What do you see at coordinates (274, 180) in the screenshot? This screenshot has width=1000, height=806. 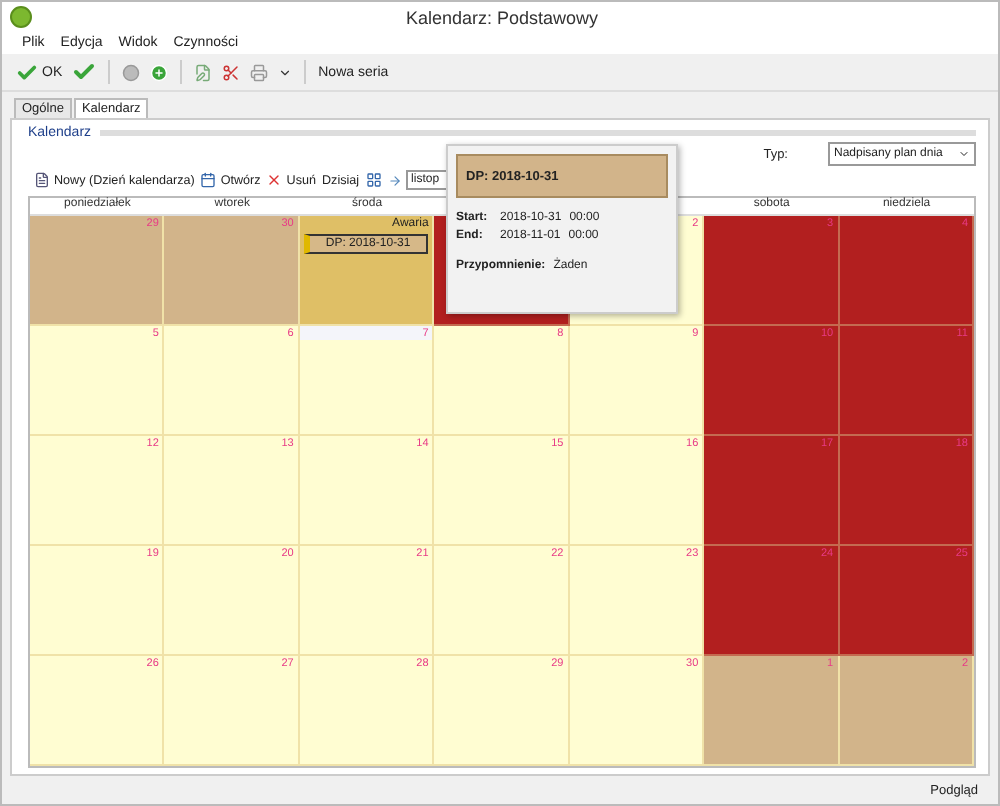 I see `close-icon` at bounding box center [274, 180].